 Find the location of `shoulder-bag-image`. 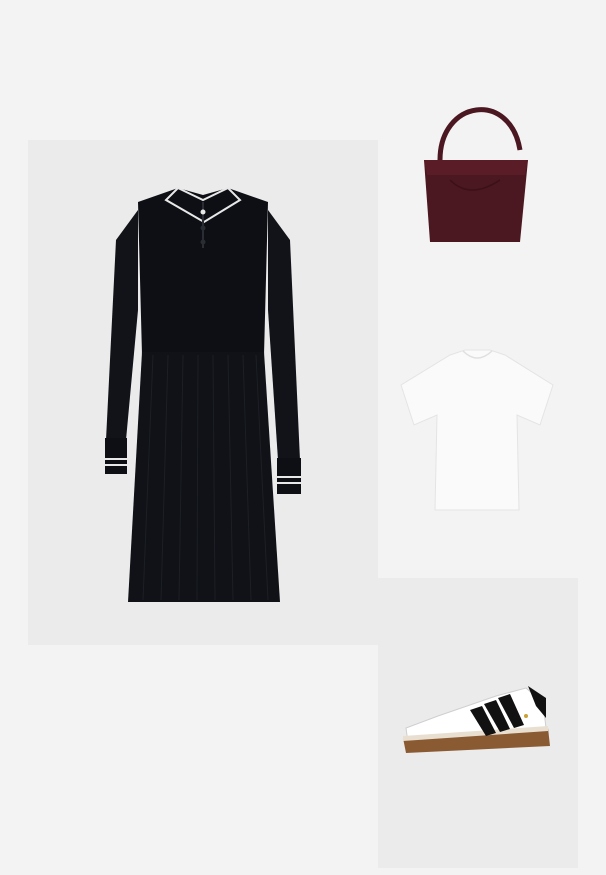

shoulder-bag-image is located at coordinates (476, 174).